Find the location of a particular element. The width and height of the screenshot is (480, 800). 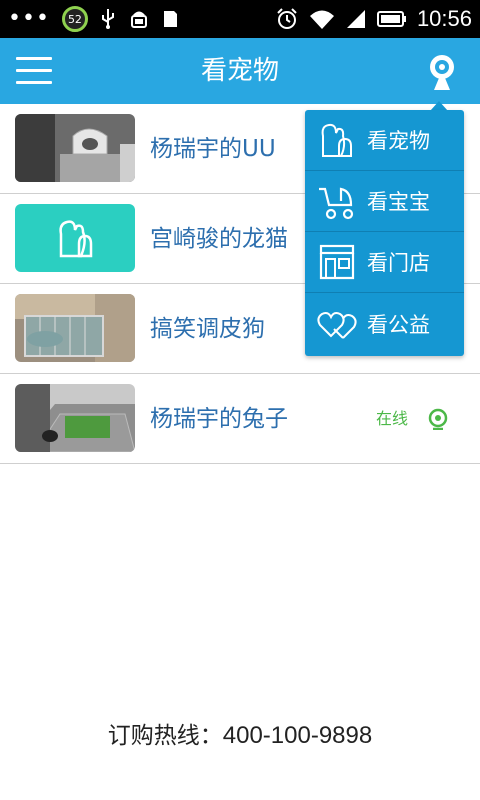

app-header: 看宠物 is located at coordinates (240, 71).